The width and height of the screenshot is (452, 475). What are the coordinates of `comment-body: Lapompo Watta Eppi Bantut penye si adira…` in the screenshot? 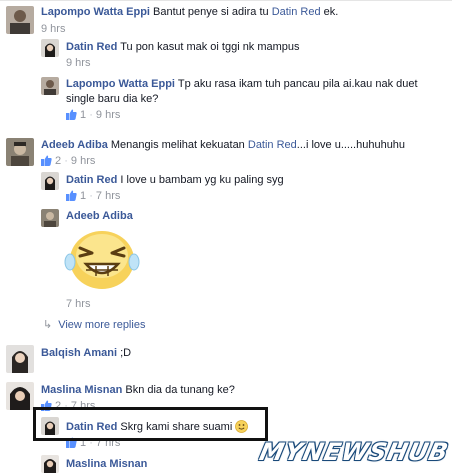 It's located at (189, 12).